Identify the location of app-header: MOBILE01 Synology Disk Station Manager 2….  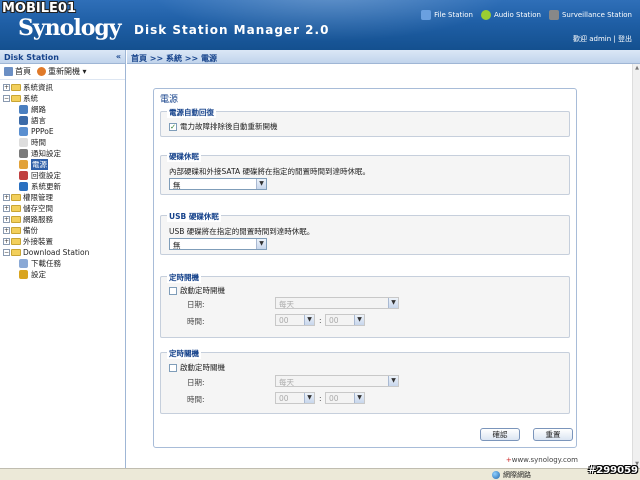
(320, 25).